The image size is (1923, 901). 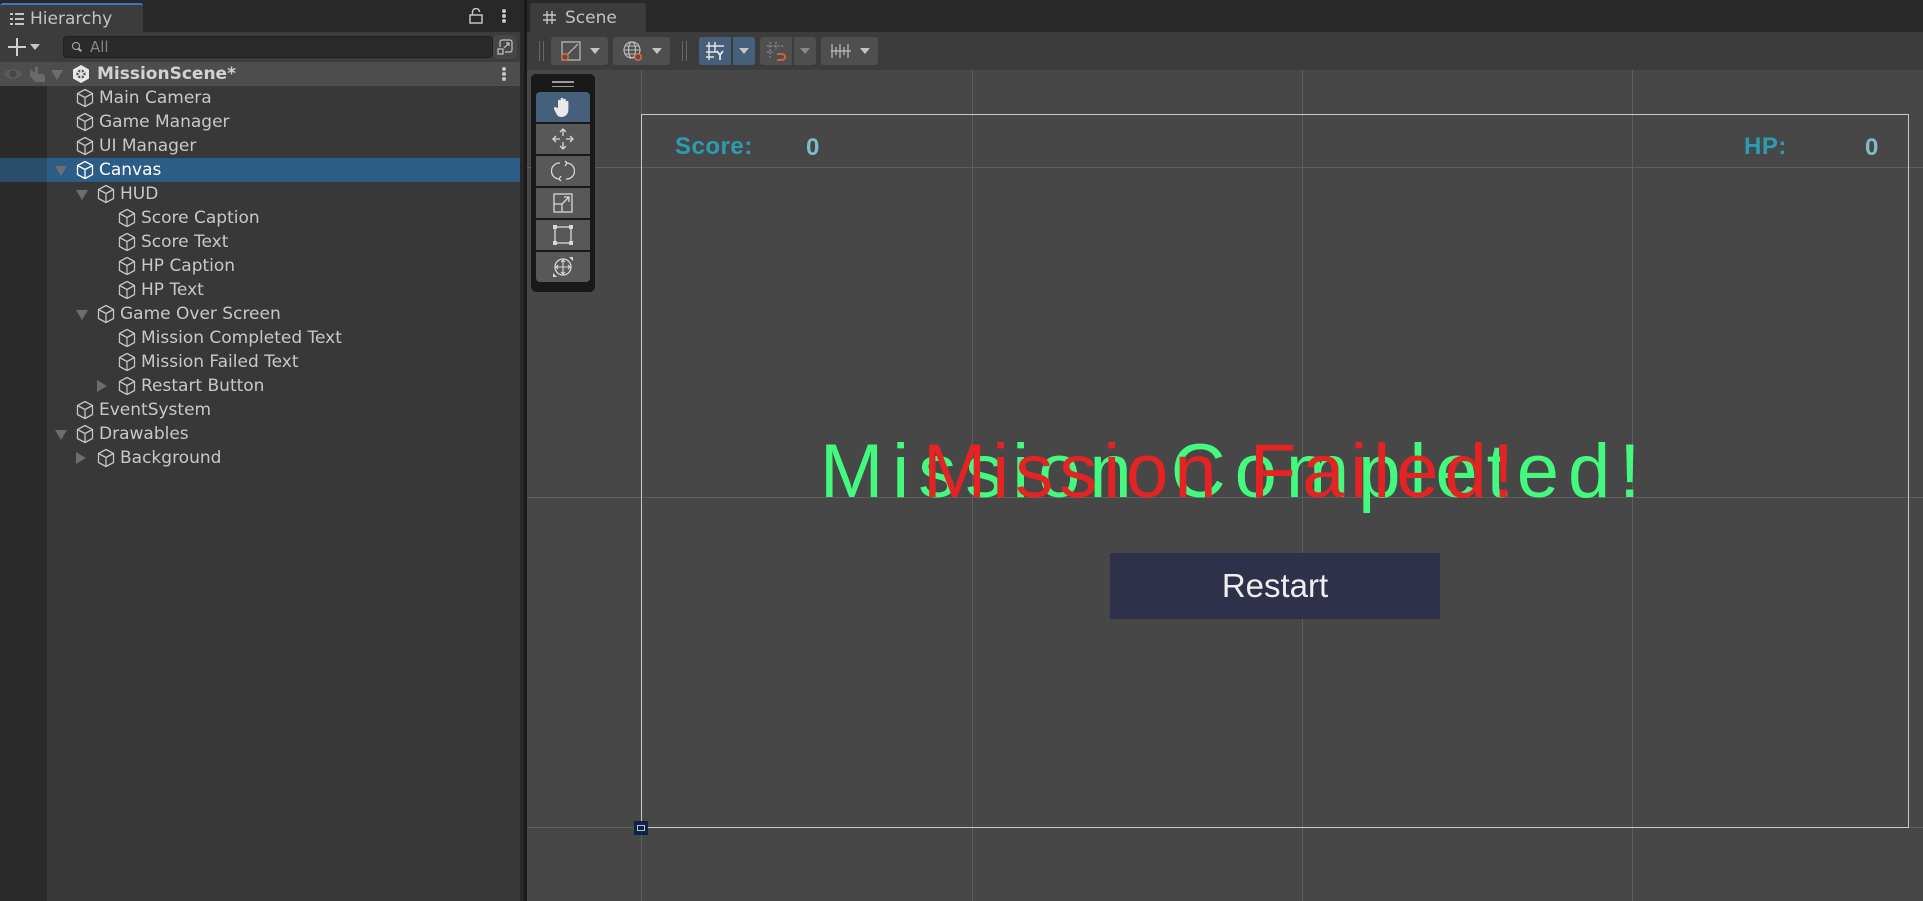 I want to click on hierarchy-item: Game Over Screen, so click(x=260, y=314).